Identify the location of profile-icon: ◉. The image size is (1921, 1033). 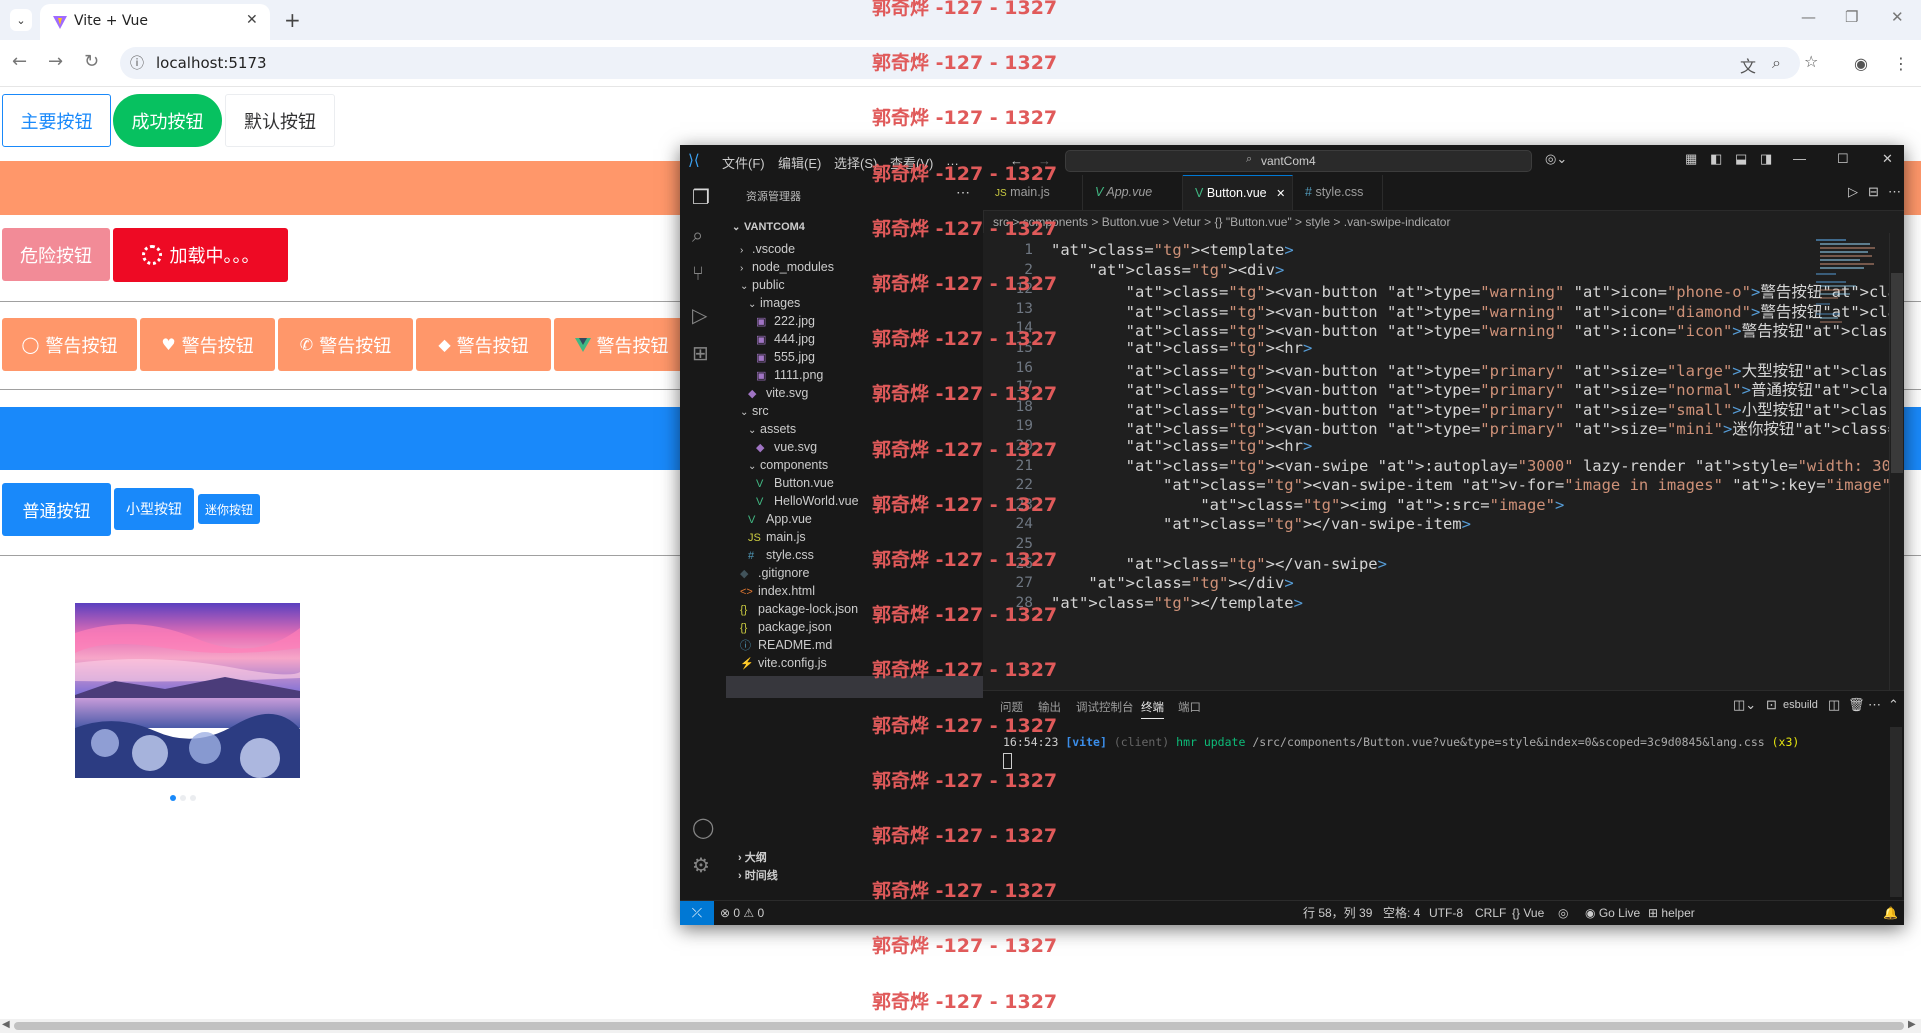
(1861, 63).